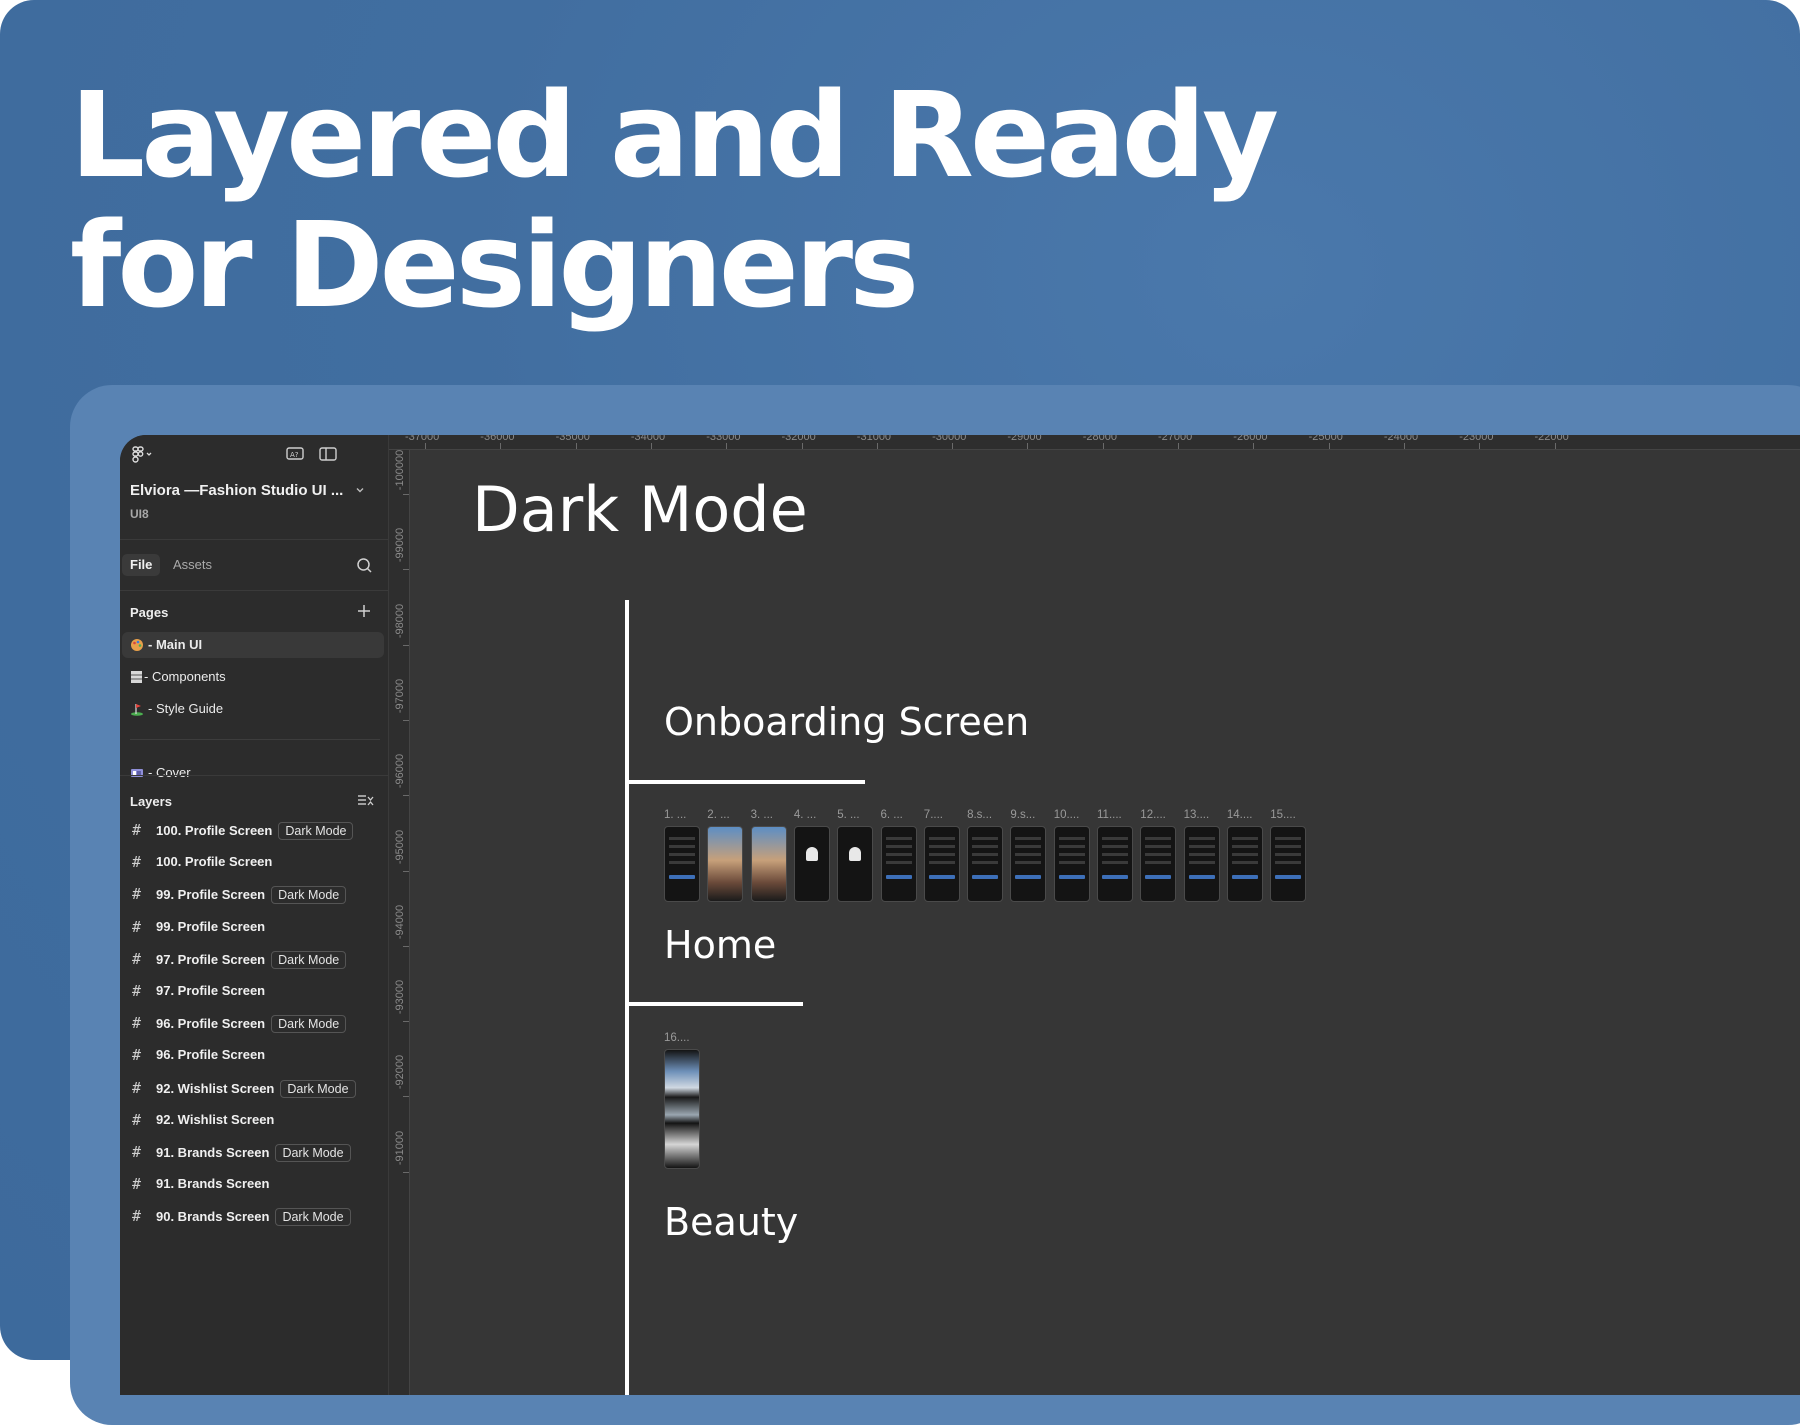 This screenshot has height=1425, width=1800. Describe the element at coordinates (731, 1222) in the screenshot. I see `section-label-beauty: Beauty` at that location.